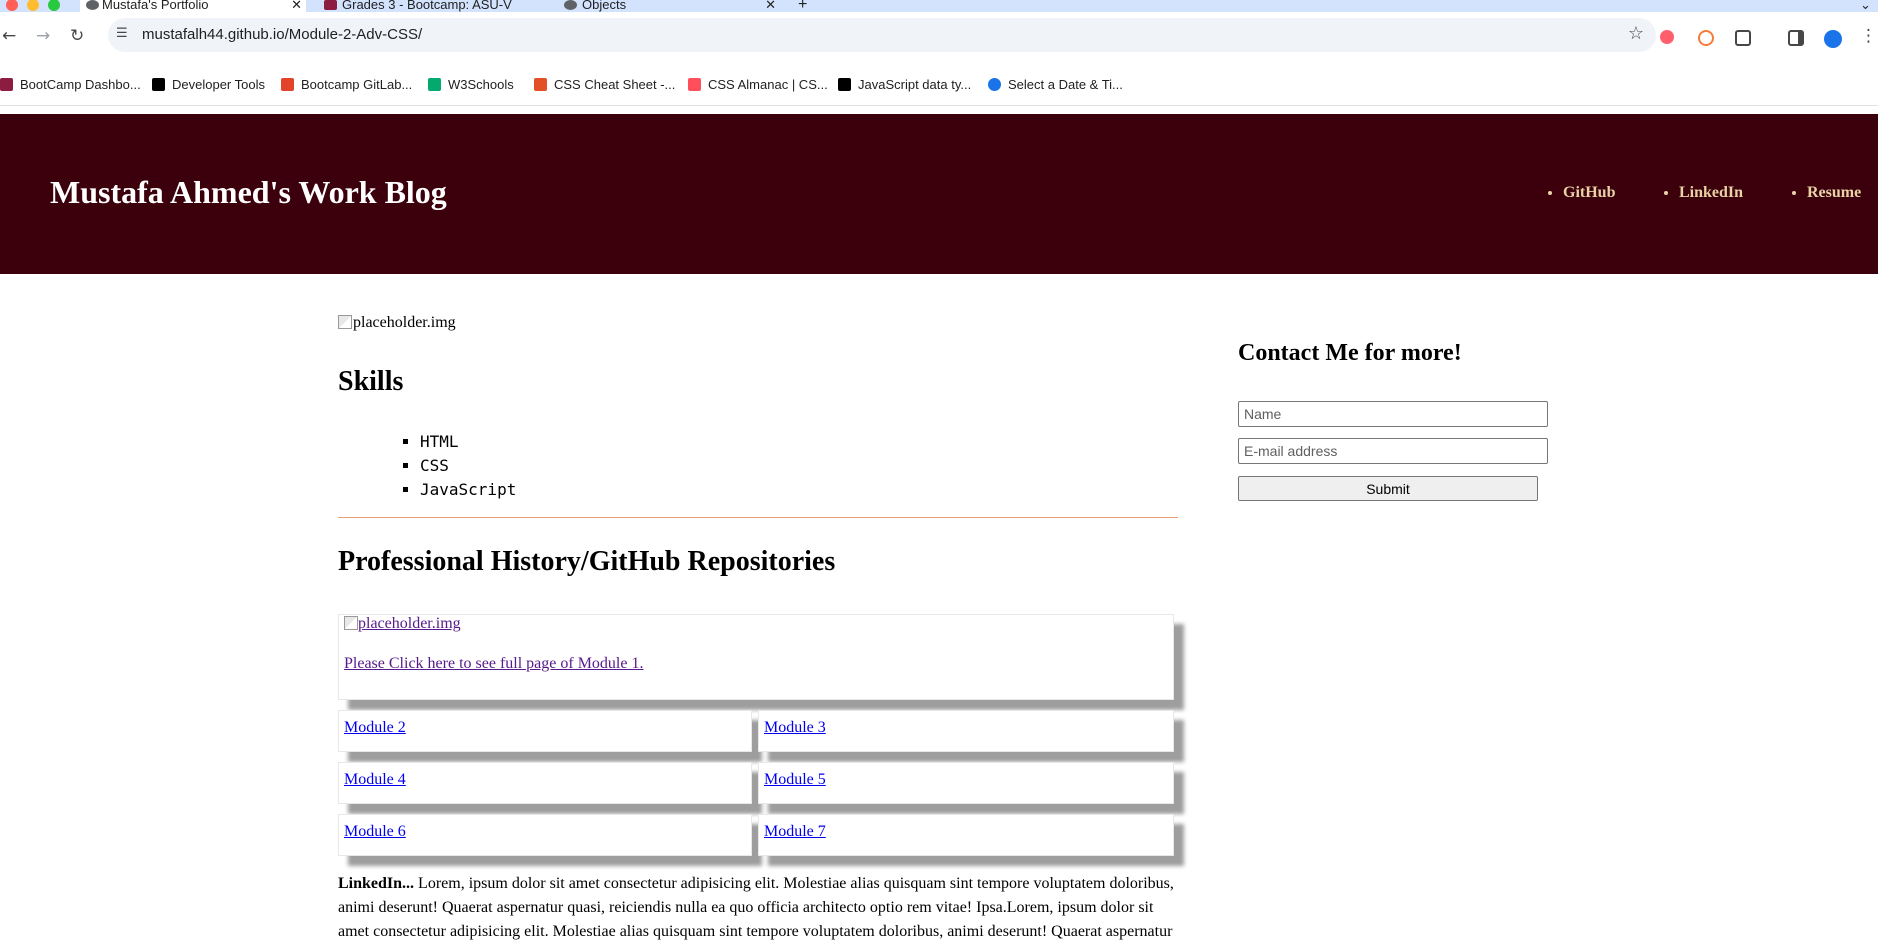 The width and height of the screenshot is (1878, 946). Describe the element at coordinates (1388, 488) in the screenshot. I see `submit-button: Submit` at that location.